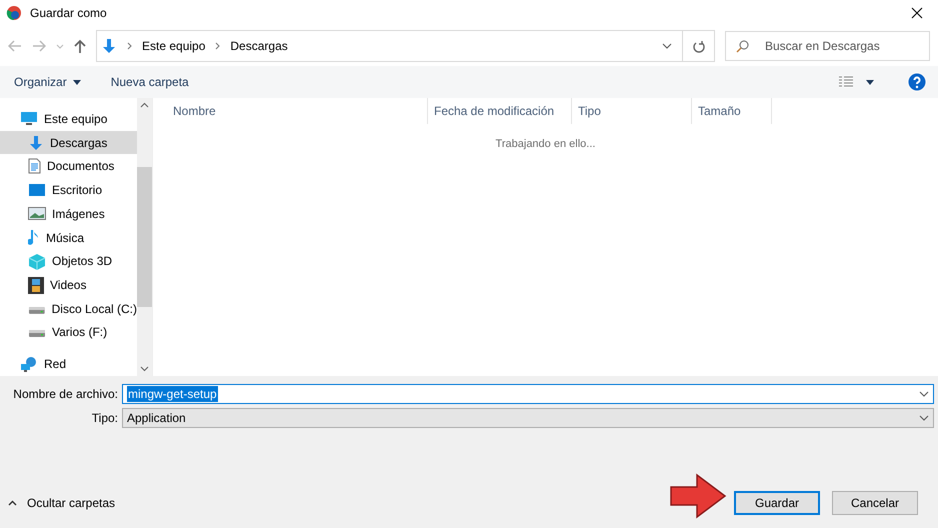 The image size is (938, 528). I want to click on sidebar-item: Red, so click(68, 364).